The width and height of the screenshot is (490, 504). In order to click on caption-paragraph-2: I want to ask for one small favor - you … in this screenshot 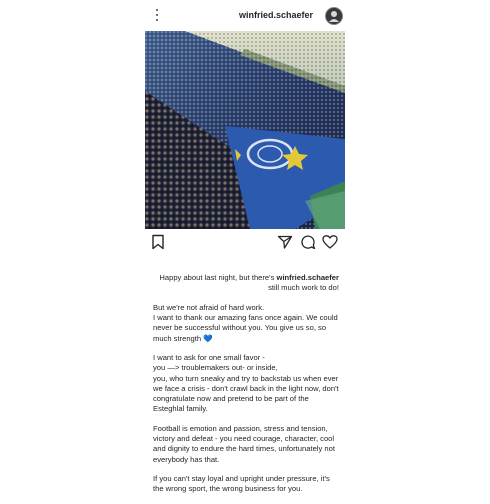, I will do `click(246, 383)`.